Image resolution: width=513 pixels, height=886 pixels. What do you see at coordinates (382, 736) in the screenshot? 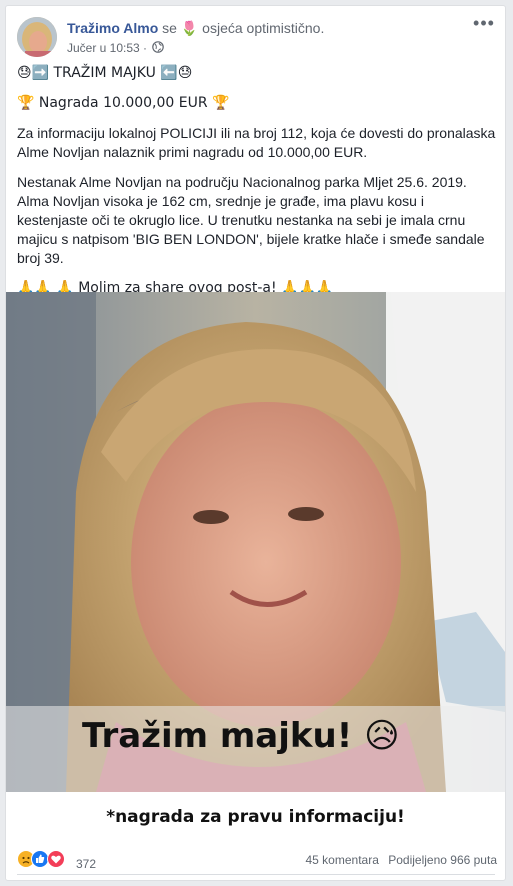
I see `crying-face-icon: 😥` at bounding box center [382, 736].